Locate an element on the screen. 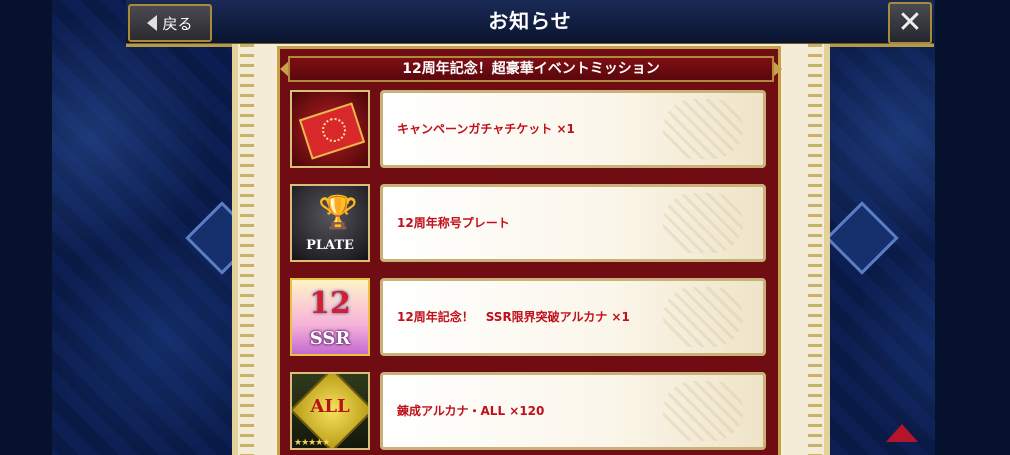 The image size is (1010, 455). reward-text: 錬成アルカナ・ALL ×120 is located at coordinates (471, 411).